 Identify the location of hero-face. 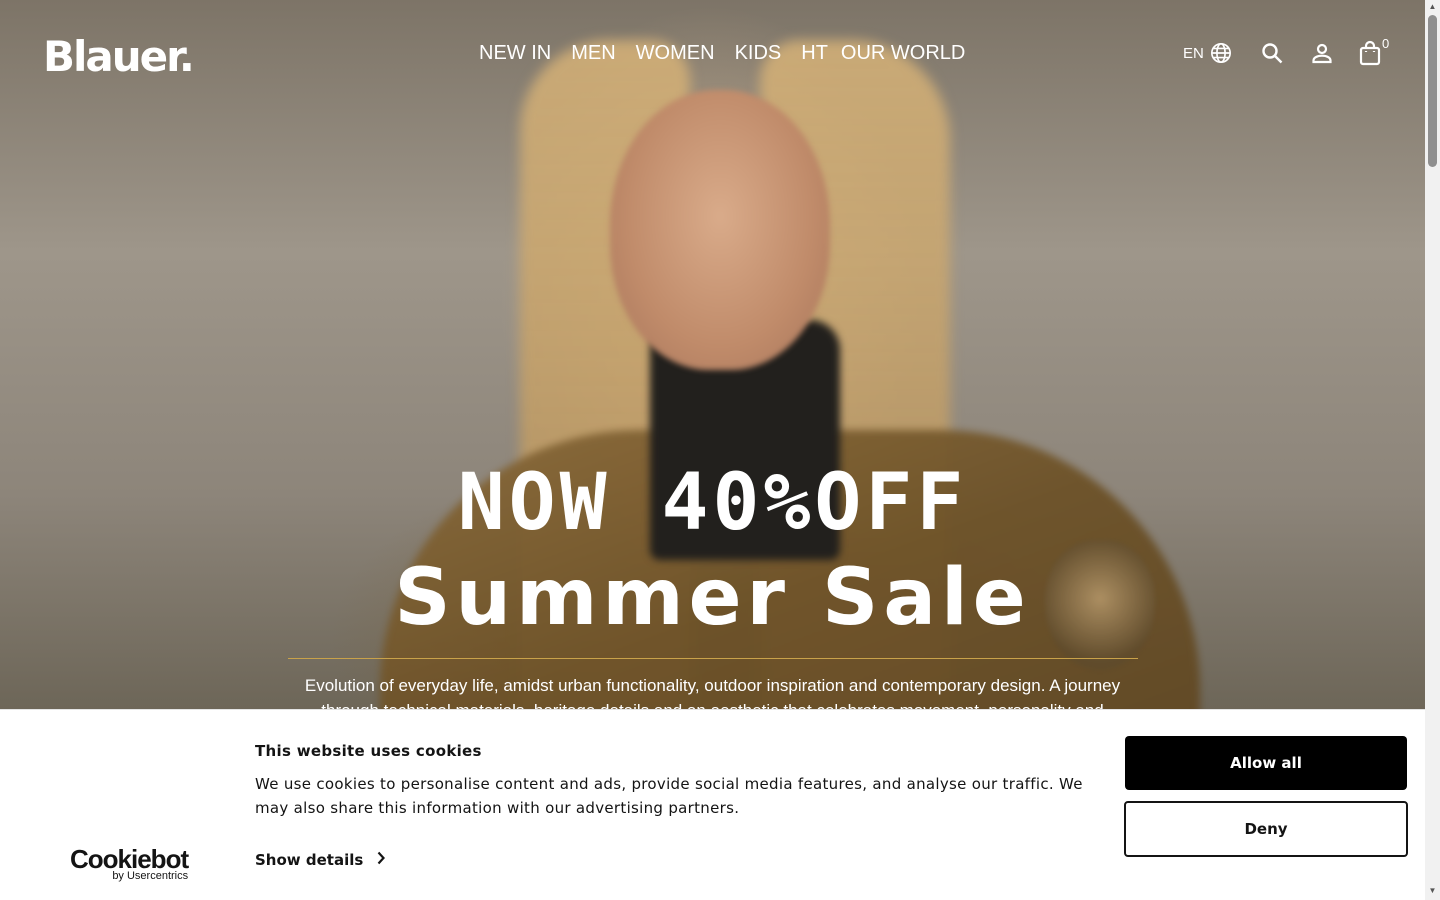
(720, 230).